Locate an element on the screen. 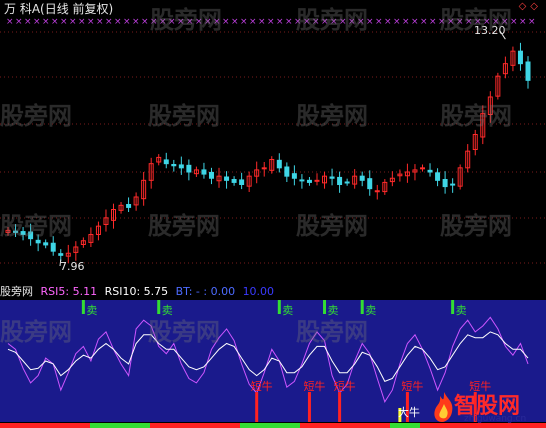  bt-value: BT: - : 0.00 is located at coordinates (205, 291).